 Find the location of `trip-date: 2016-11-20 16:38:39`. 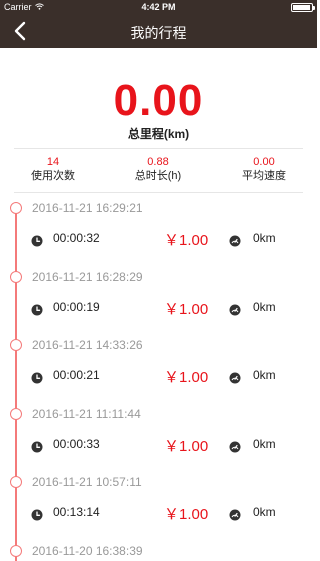

trip-date: 2016-11-20 16:38:39 is located at coordinates (87, 551).